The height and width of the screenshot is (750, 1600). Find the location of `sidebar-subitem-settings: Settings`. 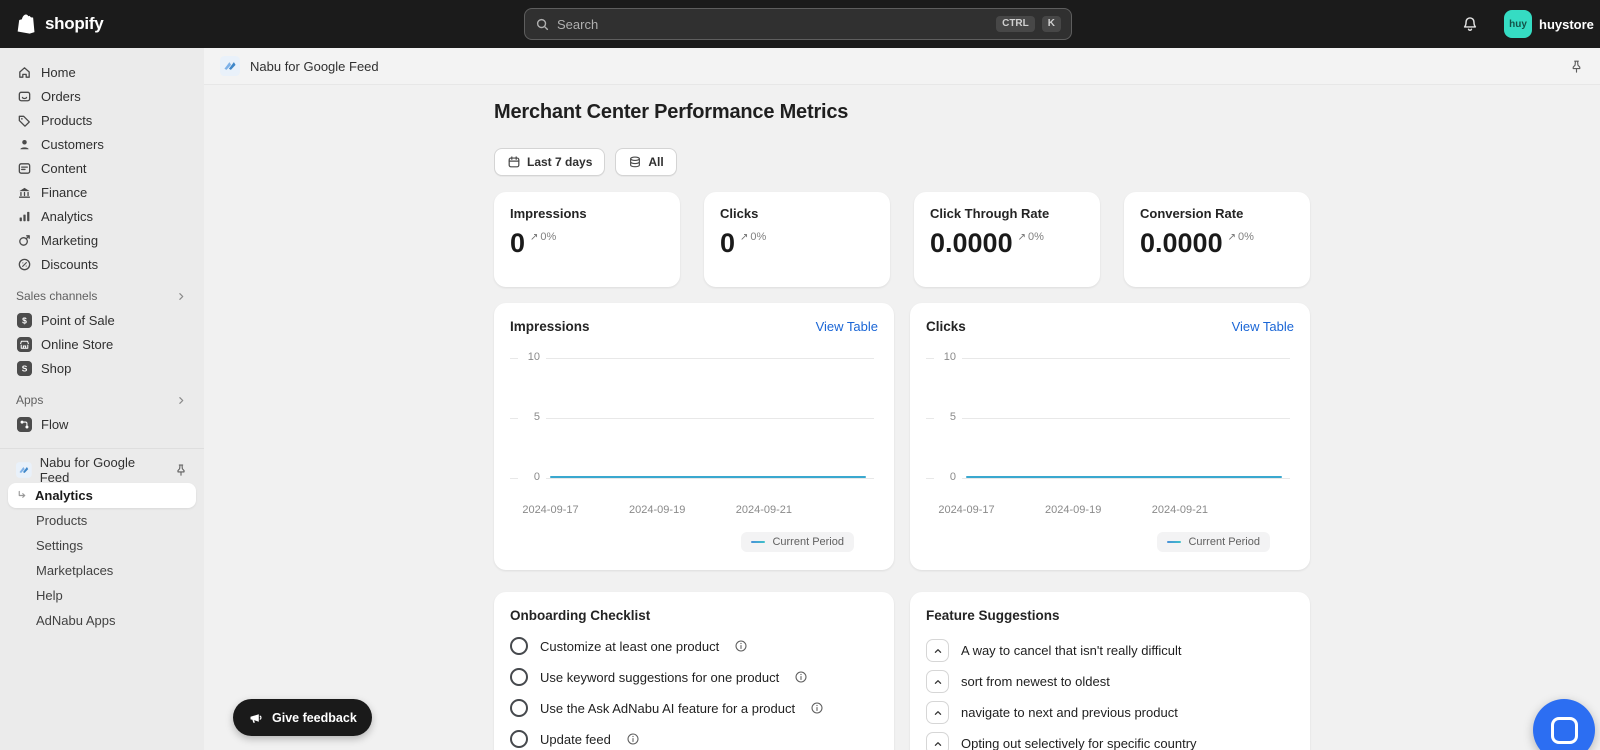

sidebar-subitem-settings: Settings is located at coordinates (102, 545).